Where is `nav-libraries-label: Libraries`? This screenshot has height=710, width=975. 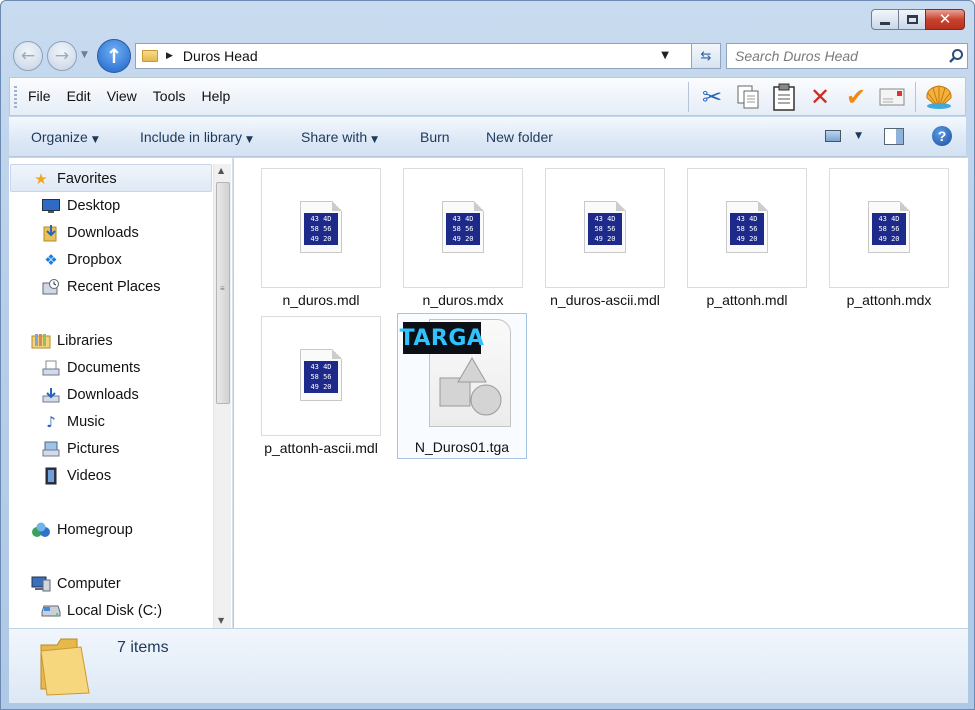
nav-libraries-label: Libraries is located at coordinates (85, 341).